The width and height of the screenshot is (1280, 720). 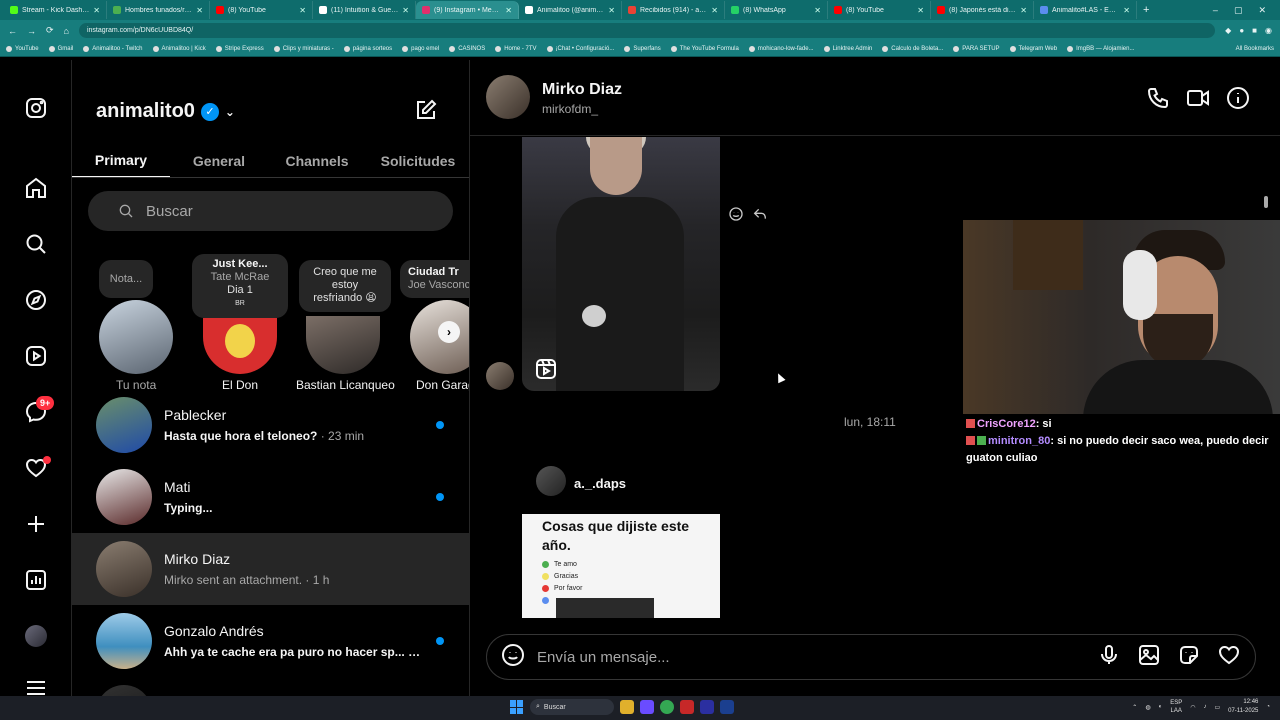 What do you see at coordinates (165, 111) in the screenshot?
I see `account-switcher: animalito0 ✓ ⌄` at bounding box center [165, 111].